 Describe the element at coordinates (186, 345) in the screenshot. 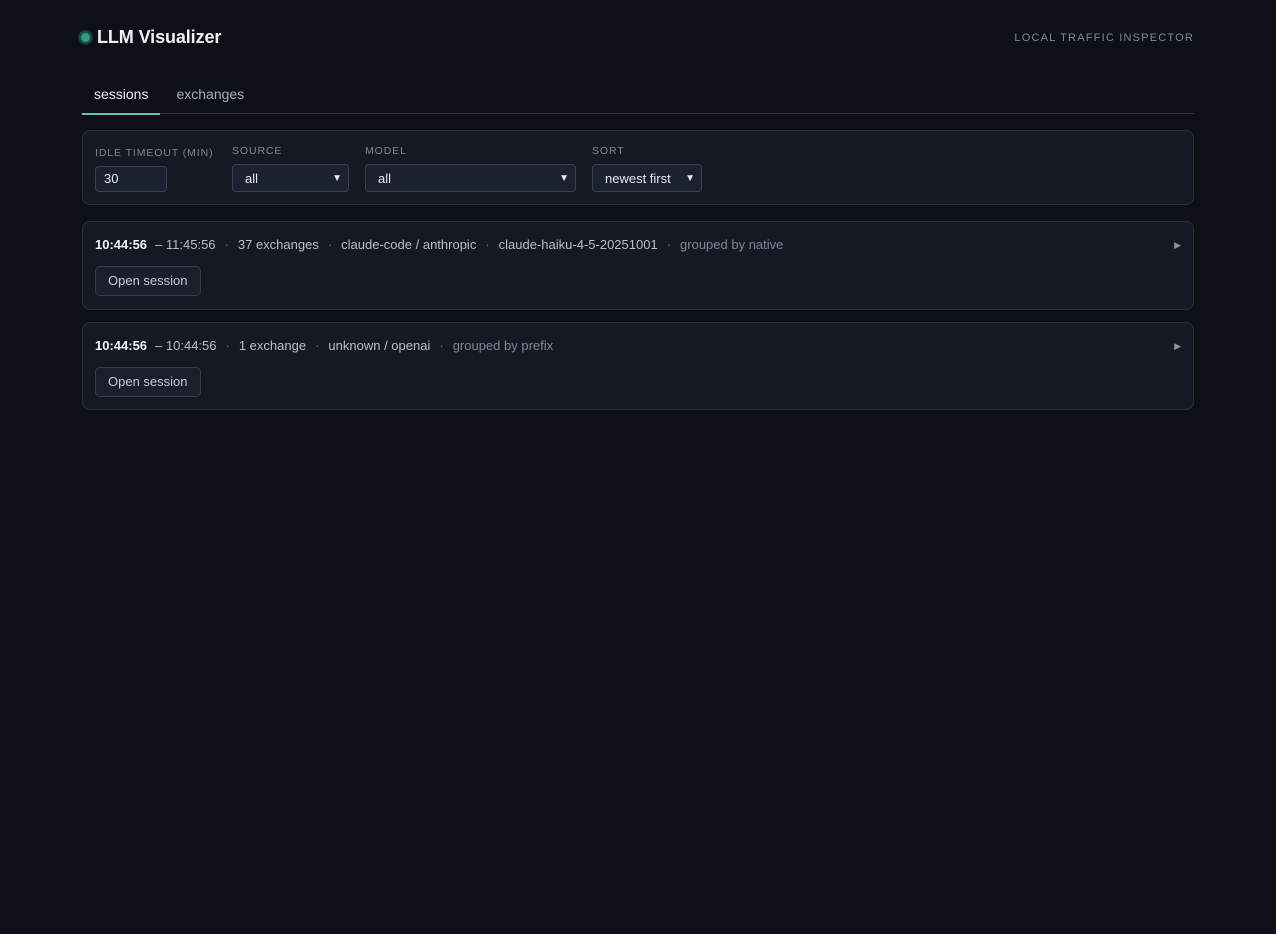

I see `session-end-time: – 10:44:56` at that location.